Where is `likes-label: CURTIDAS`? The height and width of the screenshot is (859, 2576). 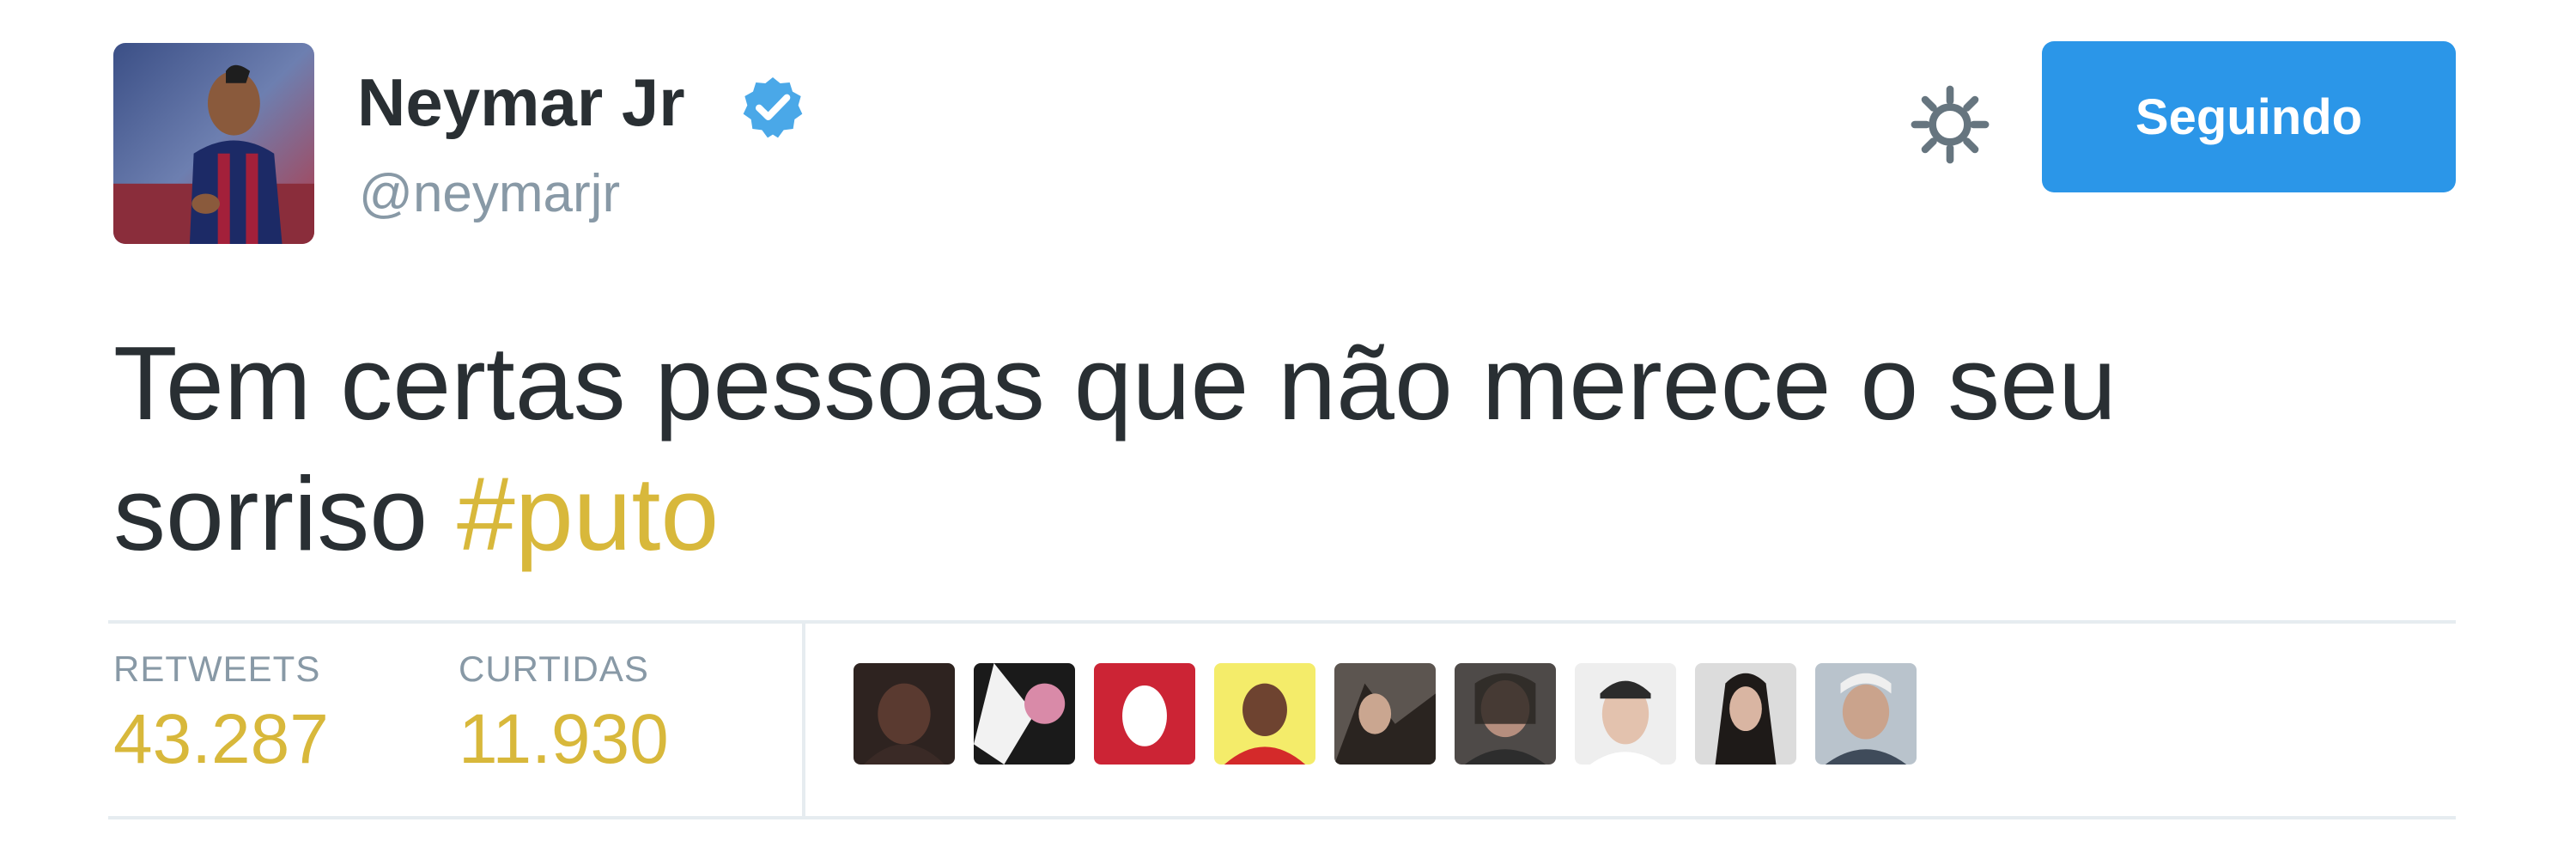 likes-label: CURTIDAS is located at coordinates (554, 669).